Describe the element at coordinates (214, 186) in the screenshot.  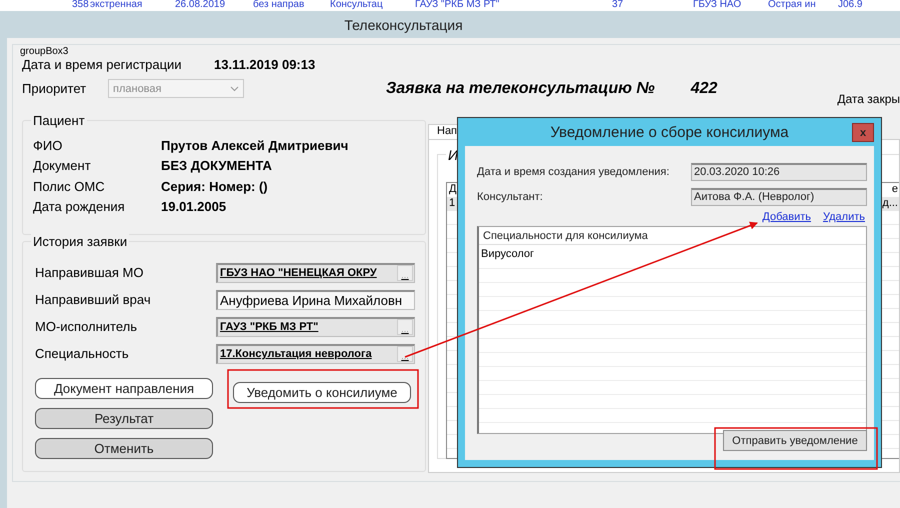
I see `field-value: Серия: Номер: ()` at that location.